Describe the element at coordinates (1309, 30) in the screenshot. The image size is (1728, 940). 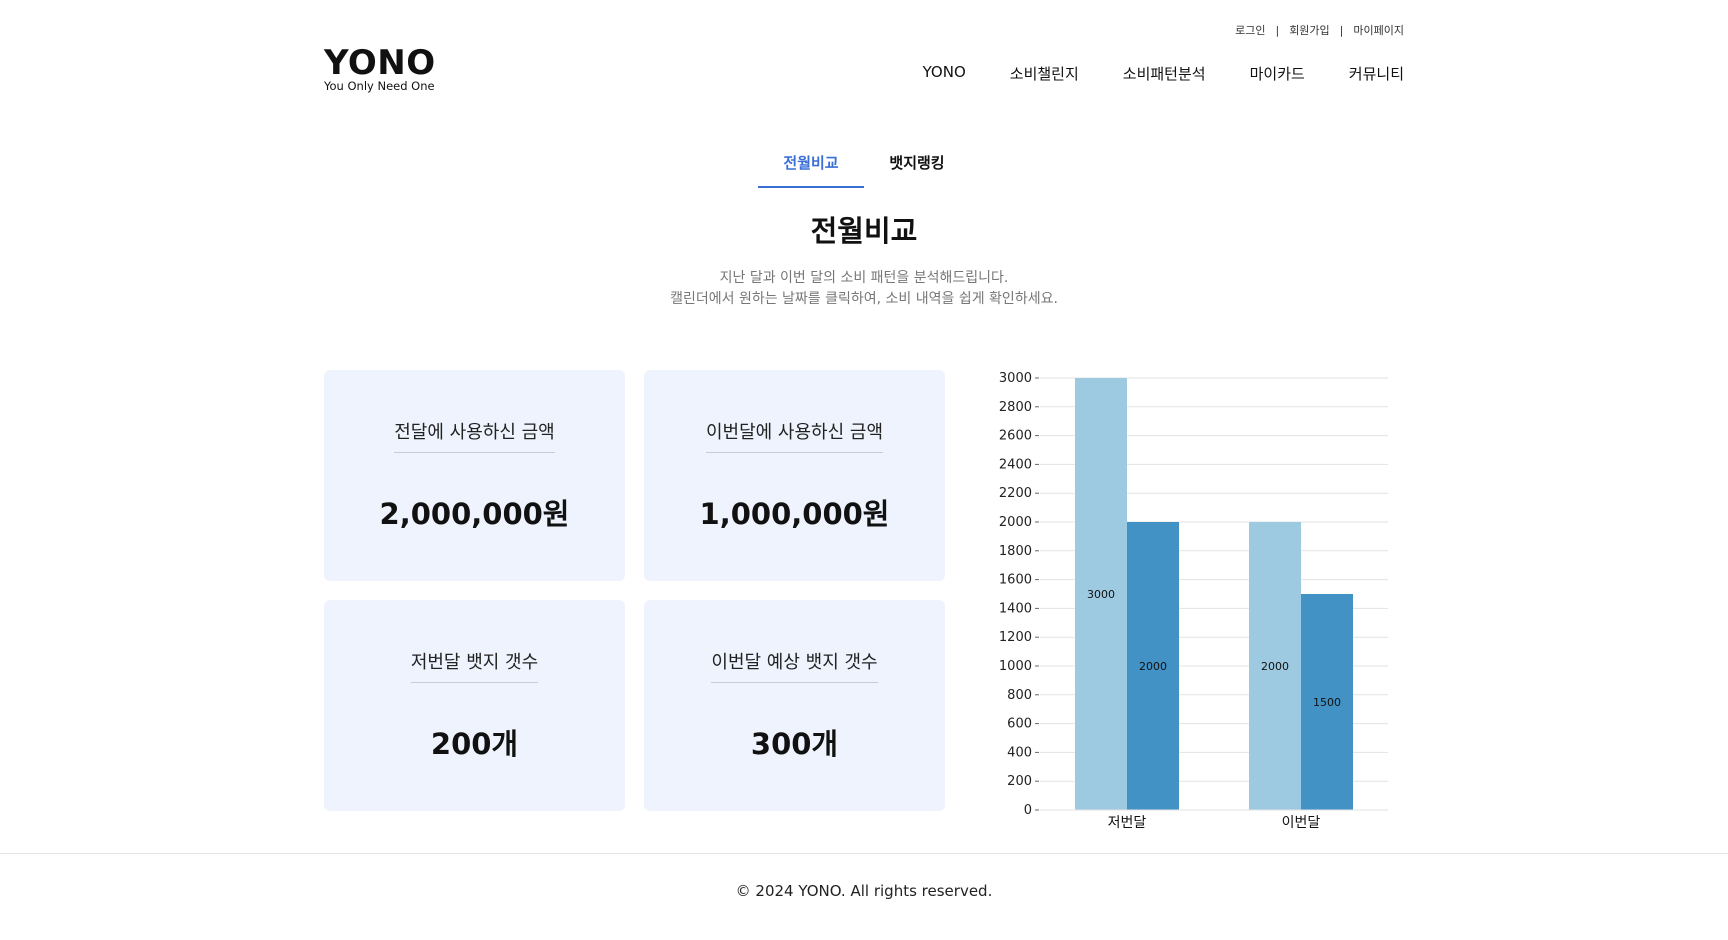
I see `signup-link: 회원가입` at that location.